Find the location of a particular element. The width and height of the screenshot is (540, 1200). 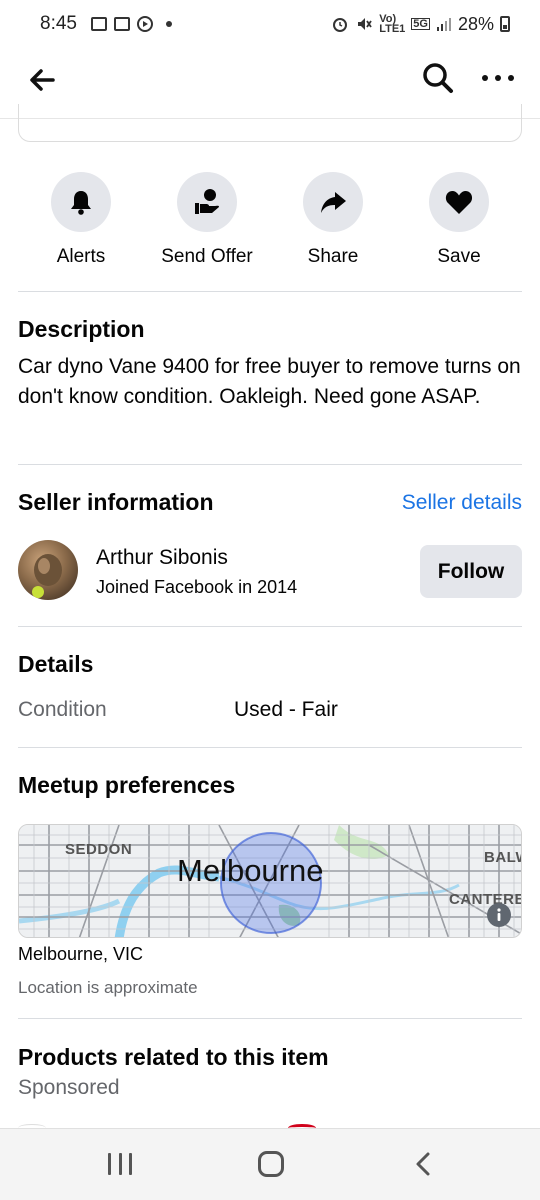

map-label-balwyn: BALW is located at coordinates (502, 857).